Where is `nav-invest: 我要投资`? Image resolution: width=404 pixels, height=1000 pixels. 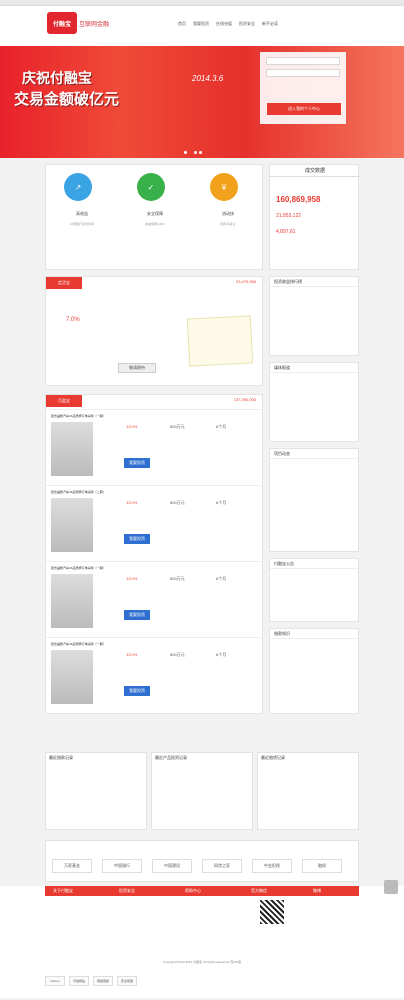
nav-invest: 我要投资 is located at coordinates (201, 24).